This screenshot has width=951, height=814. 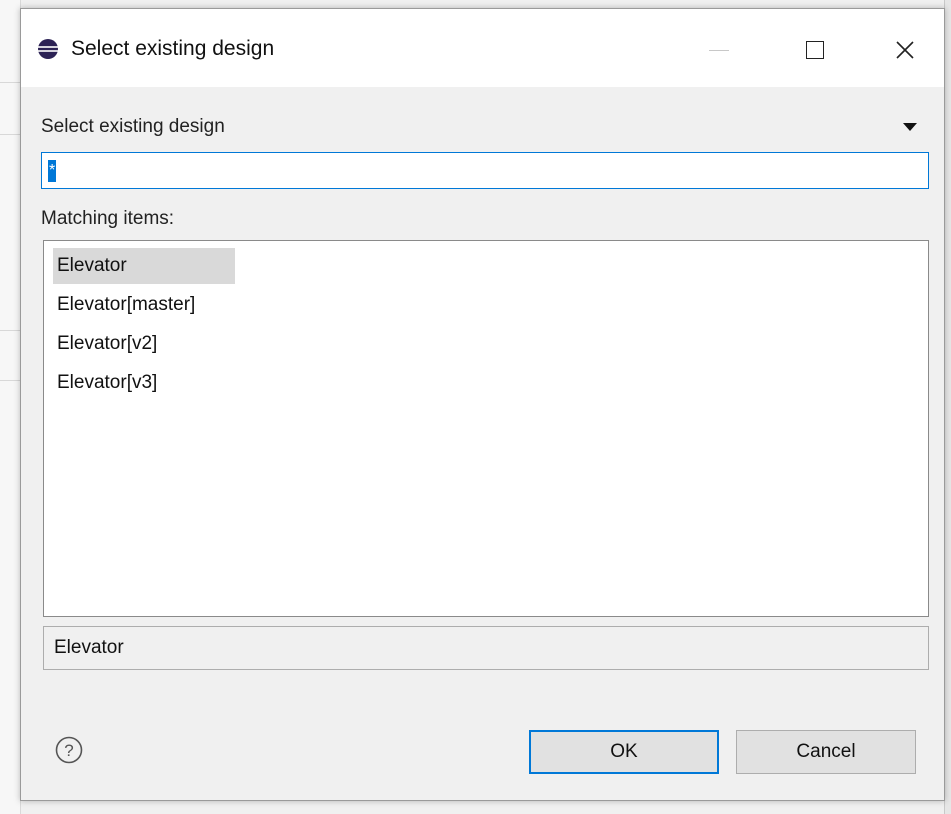 What do you see at coordinates (107, 344) in the screenshot?
I see `list-item: Elevator[v2]` at bounding box center [107, 344].